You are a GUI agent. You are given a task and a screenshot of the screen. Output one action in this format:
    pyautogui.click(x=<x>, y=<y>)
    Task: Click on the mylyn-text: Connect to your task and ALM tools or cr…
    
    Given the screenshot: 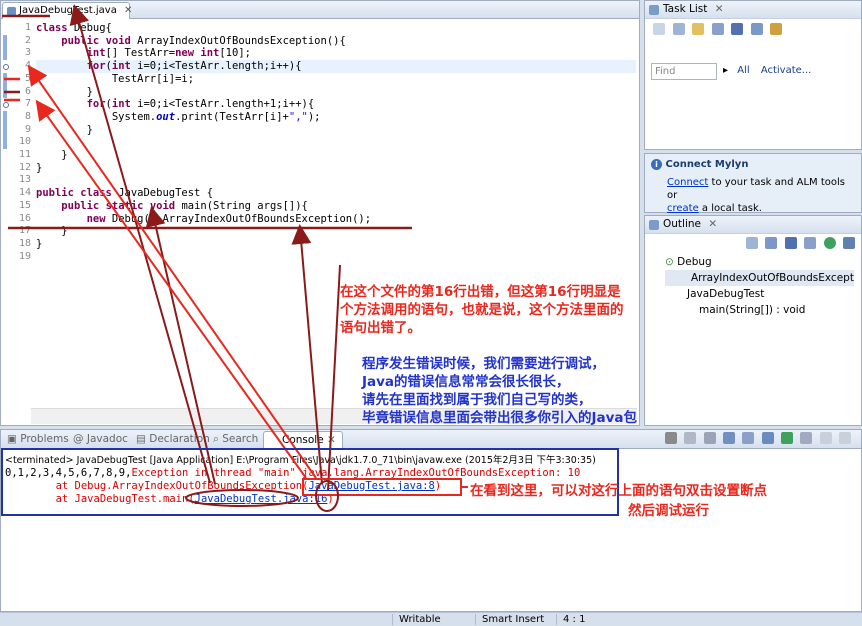 What is the action you would take?
    pyautogui.click(x=753, y=195)
    